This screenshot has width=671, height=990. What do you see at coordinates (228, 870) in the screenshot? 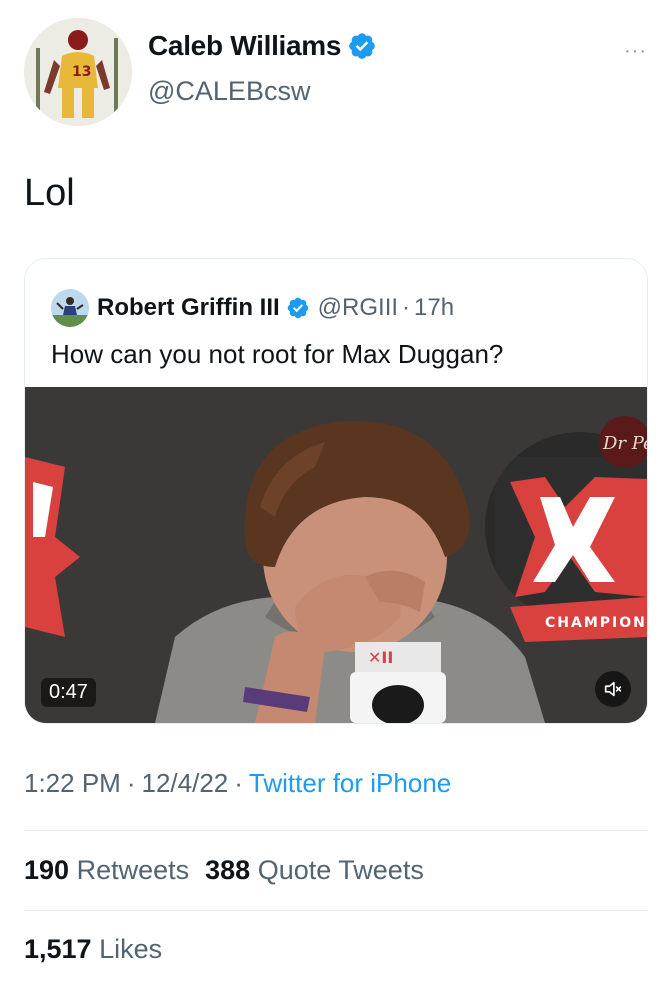
I see `quote-tweets-count: 388` at bounding box center [228, 870].